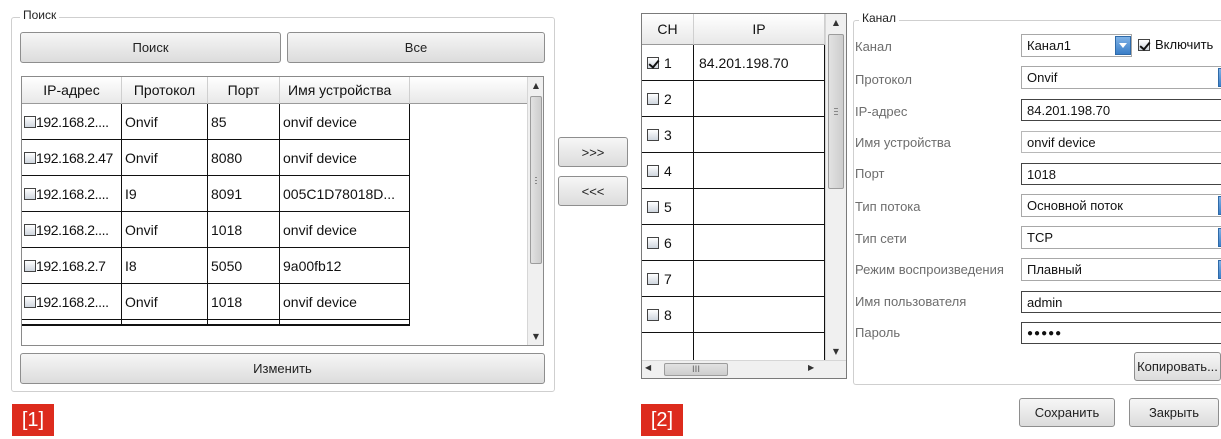 The height and width of the screenshot is (439, 1221). I want to click on channel-row: 4, so click(733, 171).